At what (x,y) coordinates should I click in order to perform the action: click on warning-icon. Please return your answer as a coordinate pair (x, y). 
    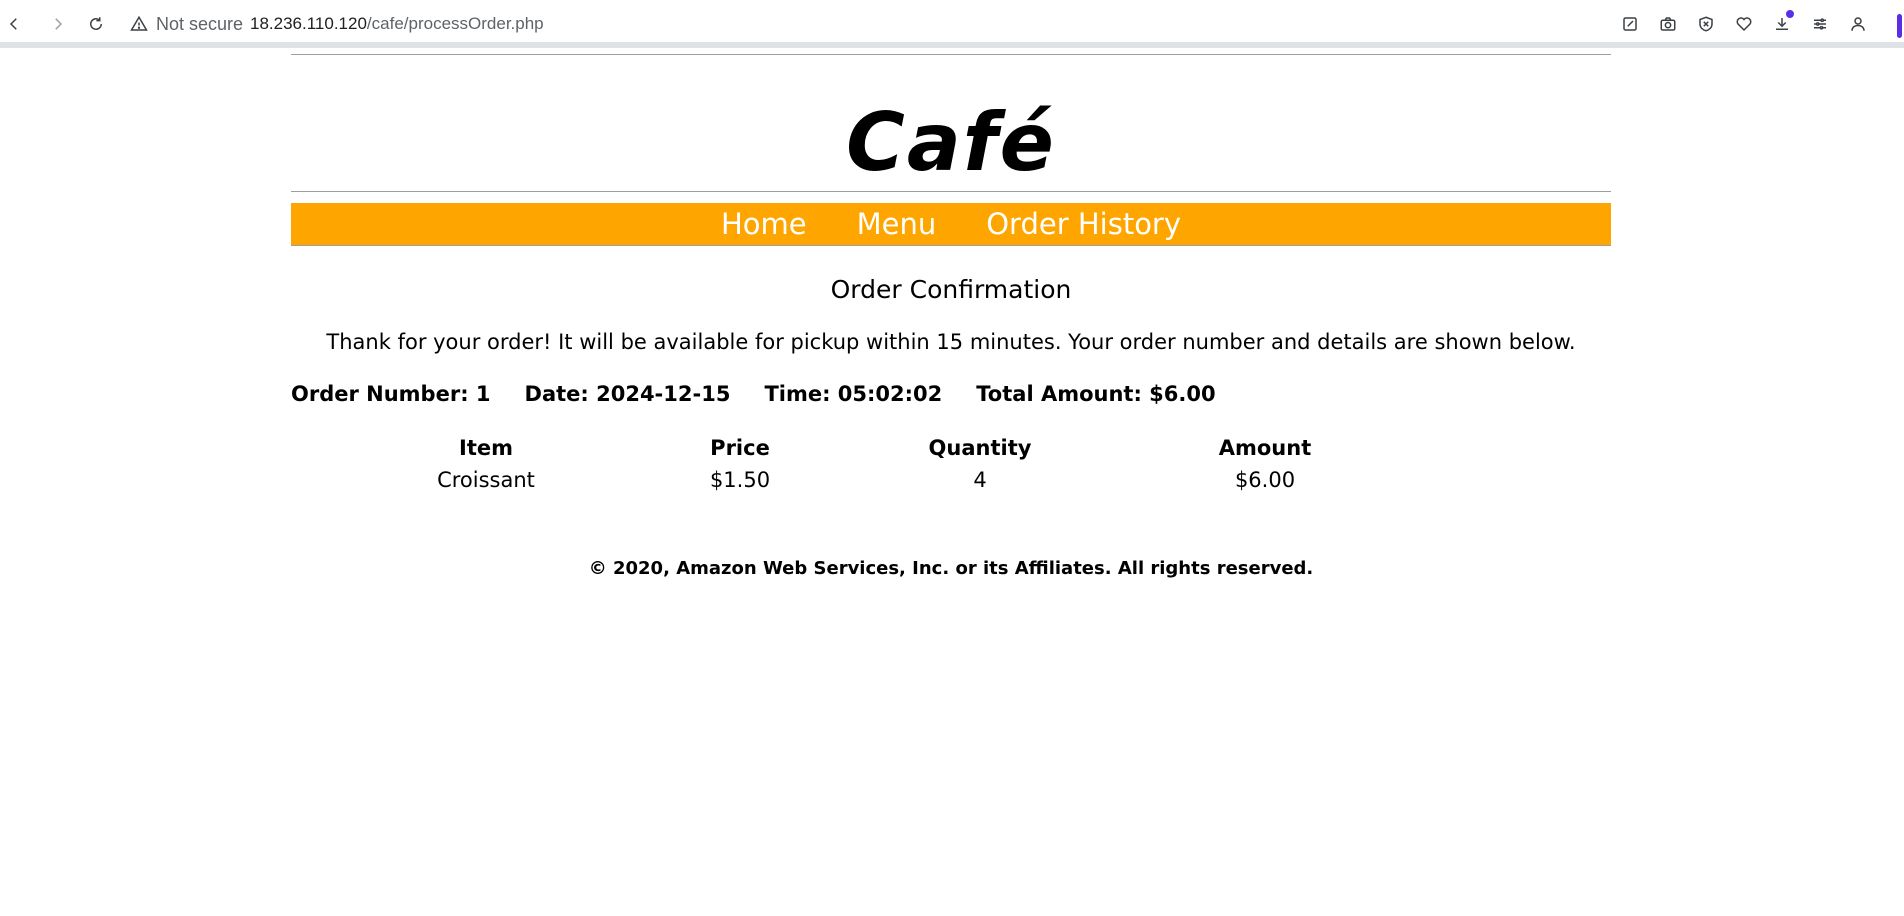
    Looking at the image, I should click on (139, 23).